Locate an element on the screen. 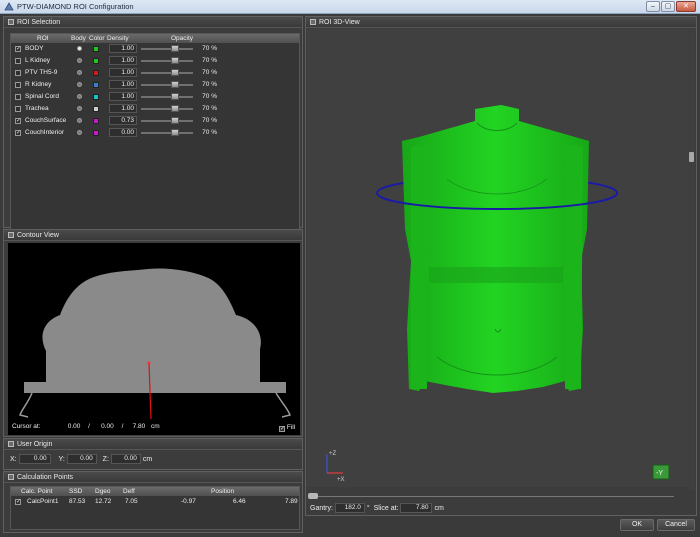  density-input: 0.00 is located at coordinates (123, 132).